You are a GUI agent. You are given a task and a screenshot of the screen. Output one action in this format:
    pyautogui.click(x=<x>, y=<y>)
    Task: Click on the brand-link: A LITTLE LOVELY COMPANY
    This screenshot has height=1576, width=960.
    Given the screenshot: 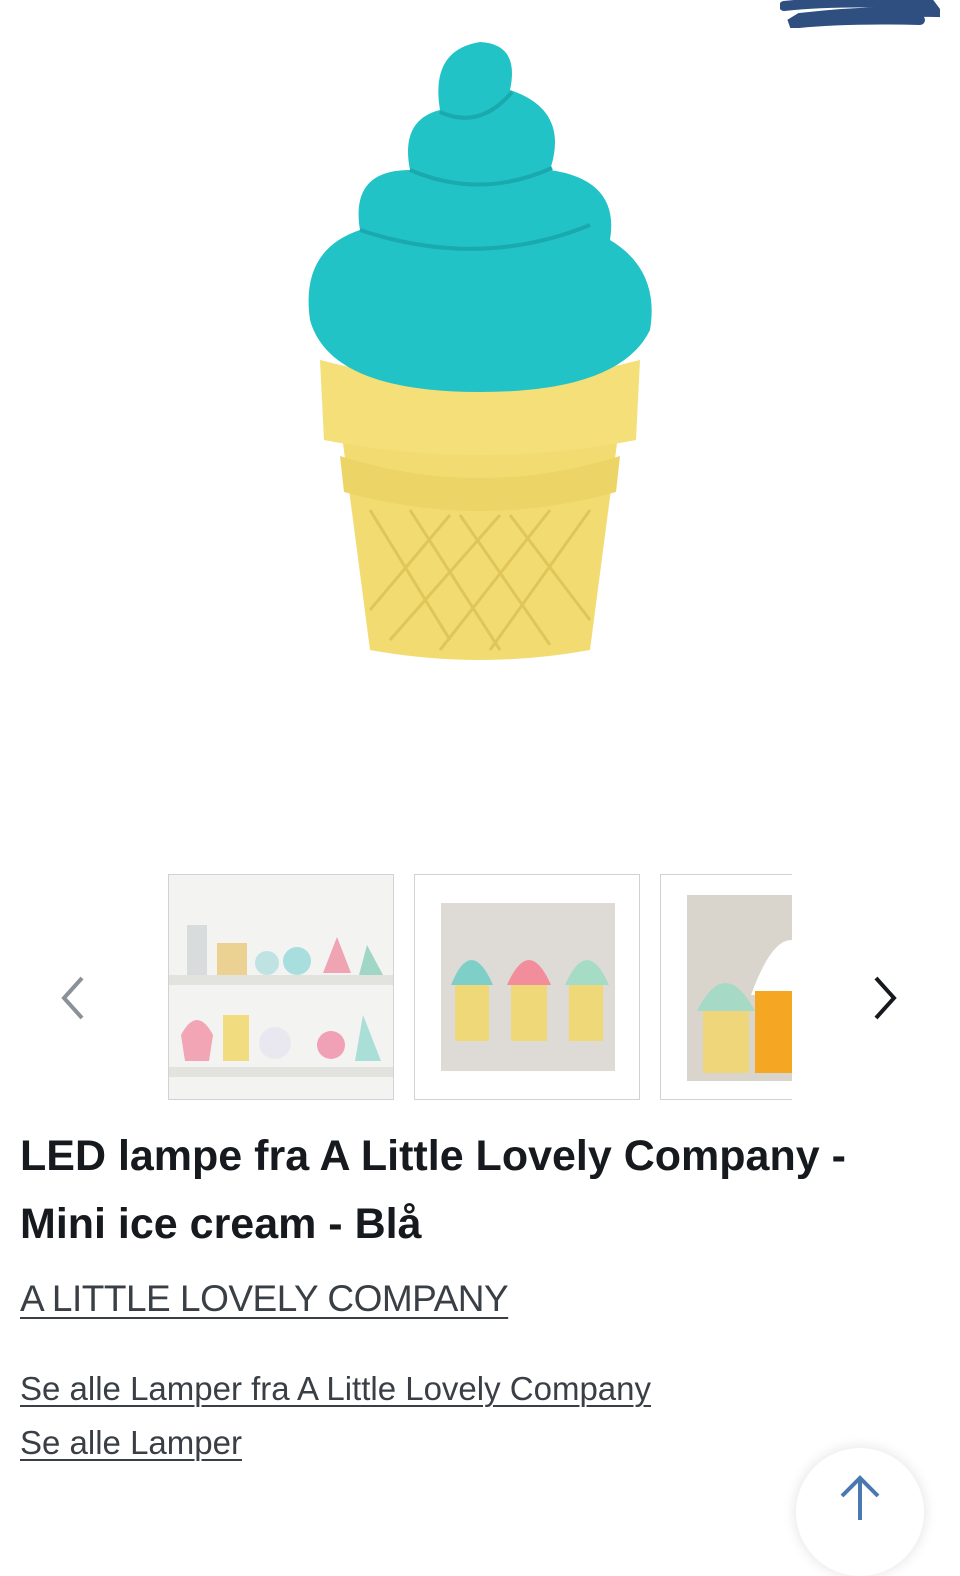 What is the action you would take?
    pyautogui.click(x=264, y=1299)
    